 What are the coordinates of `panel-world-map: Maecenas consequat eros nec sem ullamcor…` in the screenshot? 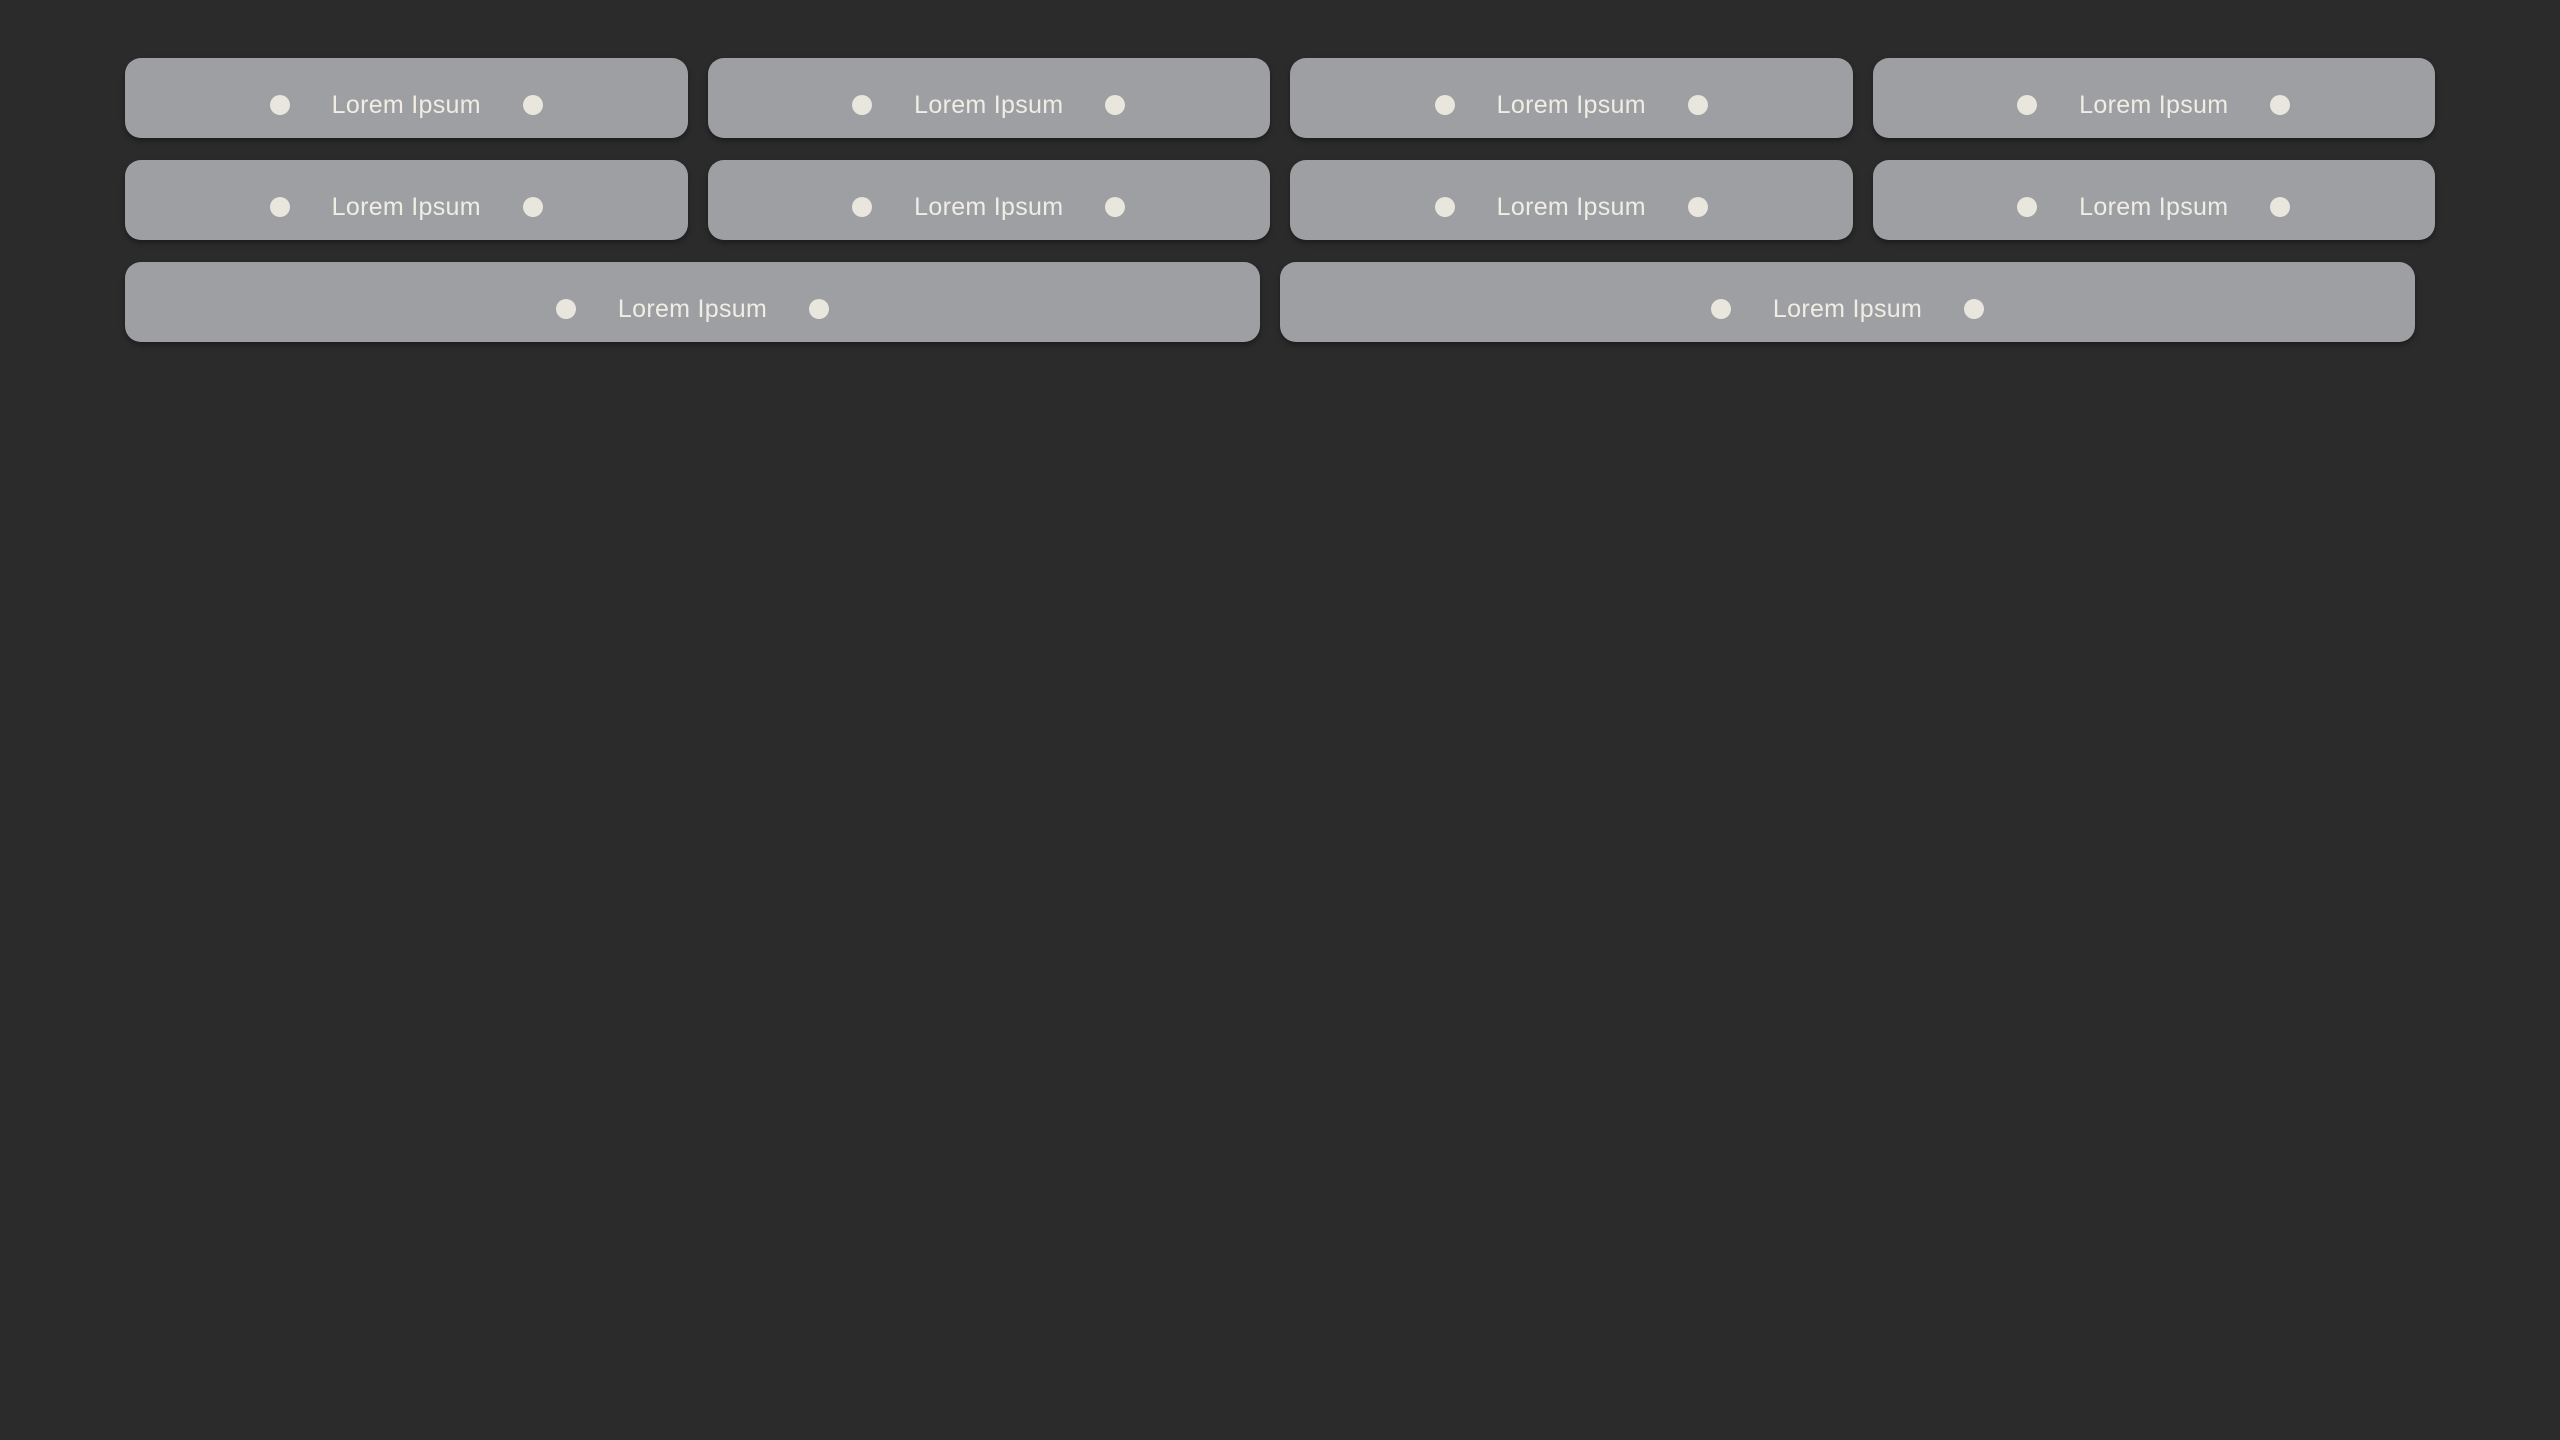 It's located at (2153, 200).